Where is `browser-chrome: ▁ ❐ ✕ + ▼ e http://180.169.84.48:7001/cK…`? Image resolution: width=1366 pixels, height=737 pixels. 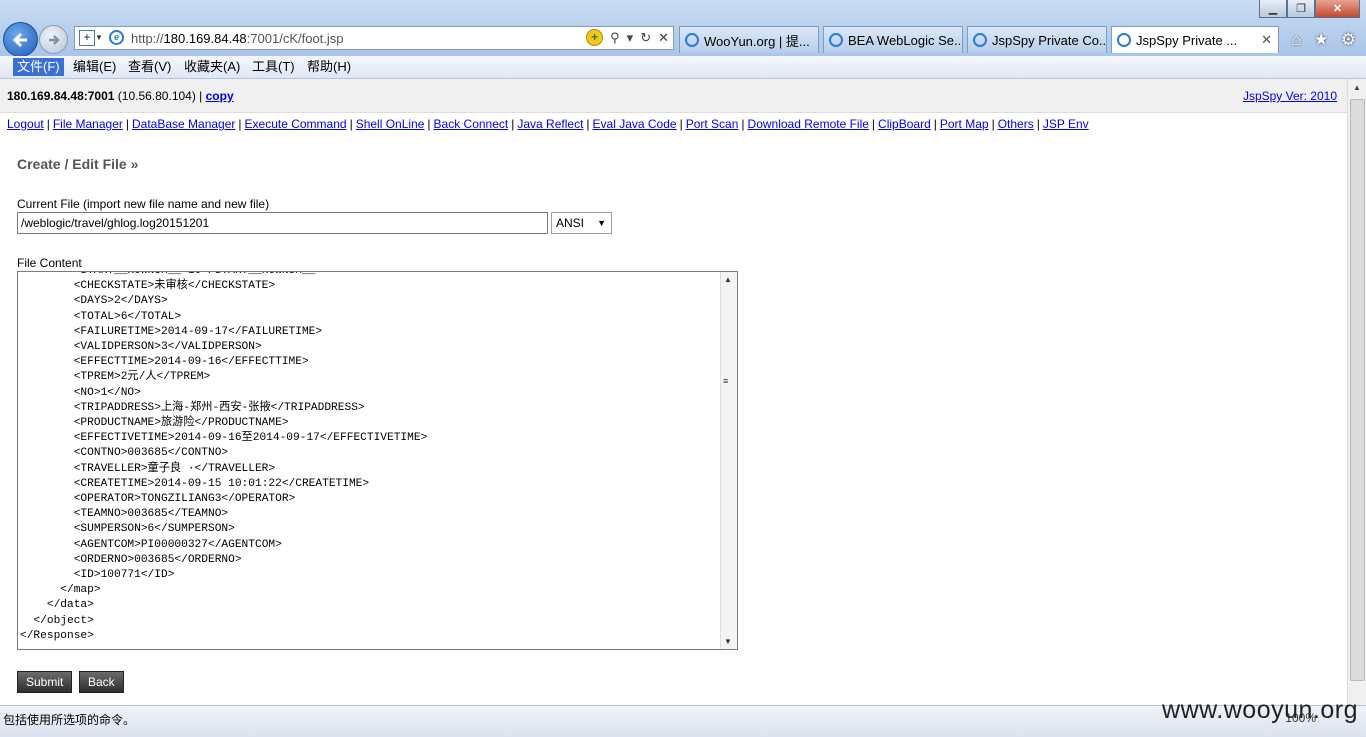
browser-chrome: ▁ ❐ ✕ + ▼ e http://180.169.84.48:7001/cK… is located at coordinates (683, 28).